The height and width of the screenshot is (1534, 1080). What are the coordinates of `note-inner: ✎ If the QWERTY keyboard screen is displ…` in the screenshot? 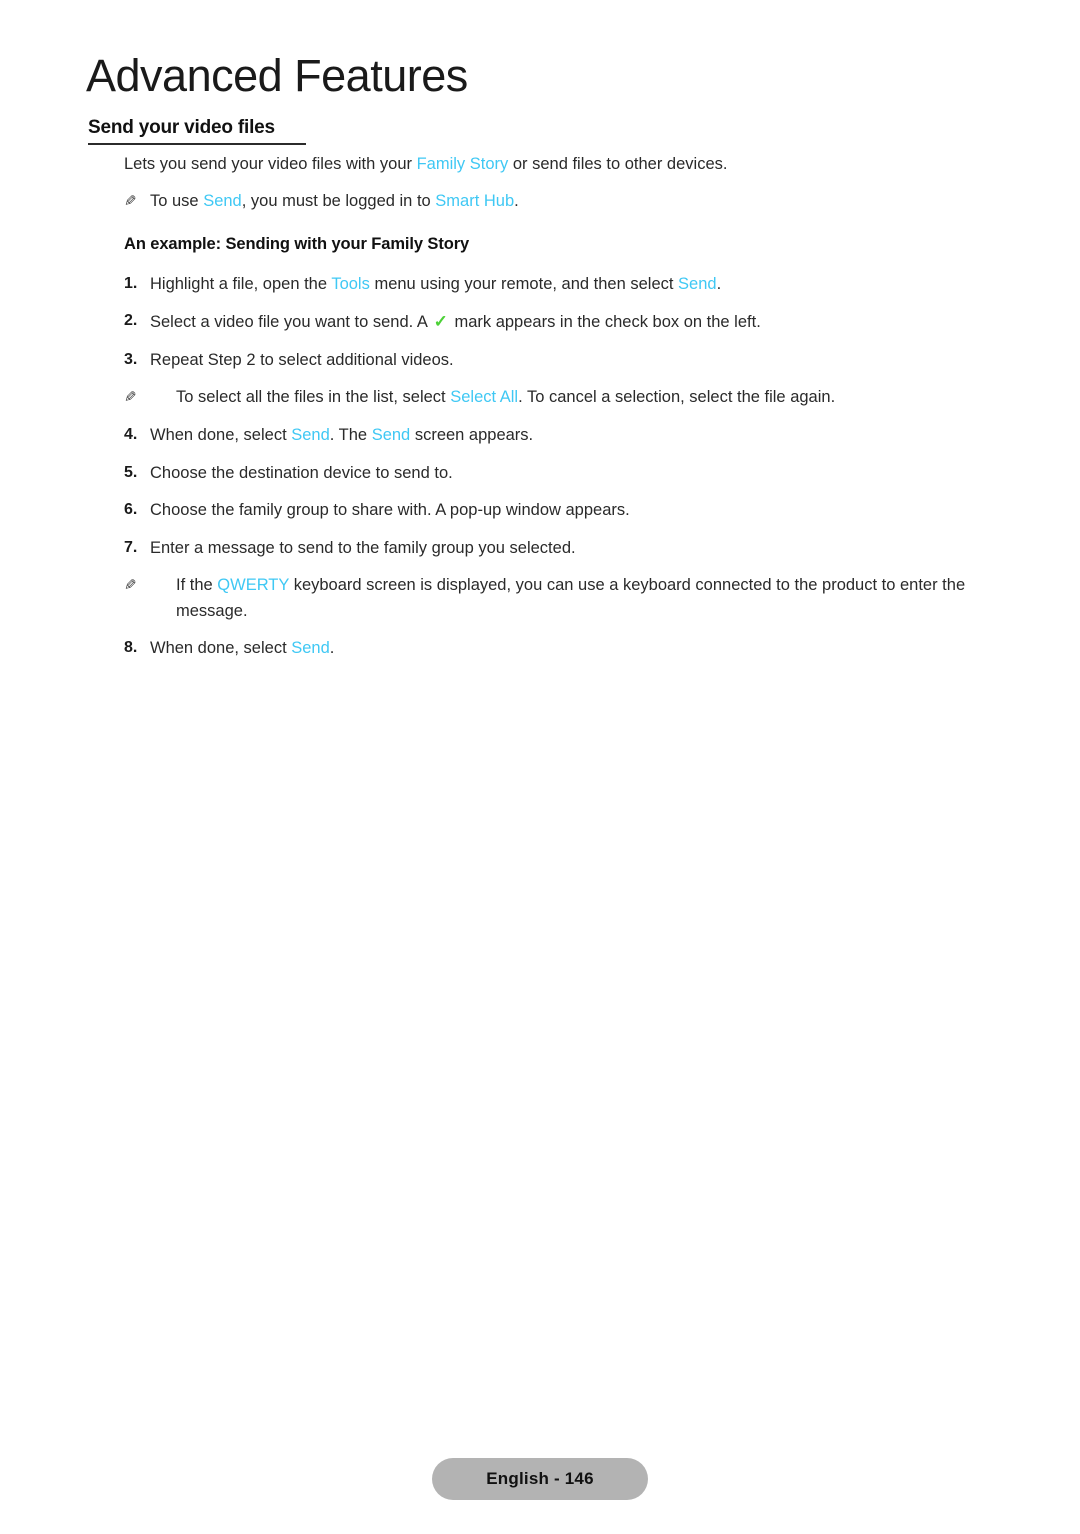 It's located at (565, 598).